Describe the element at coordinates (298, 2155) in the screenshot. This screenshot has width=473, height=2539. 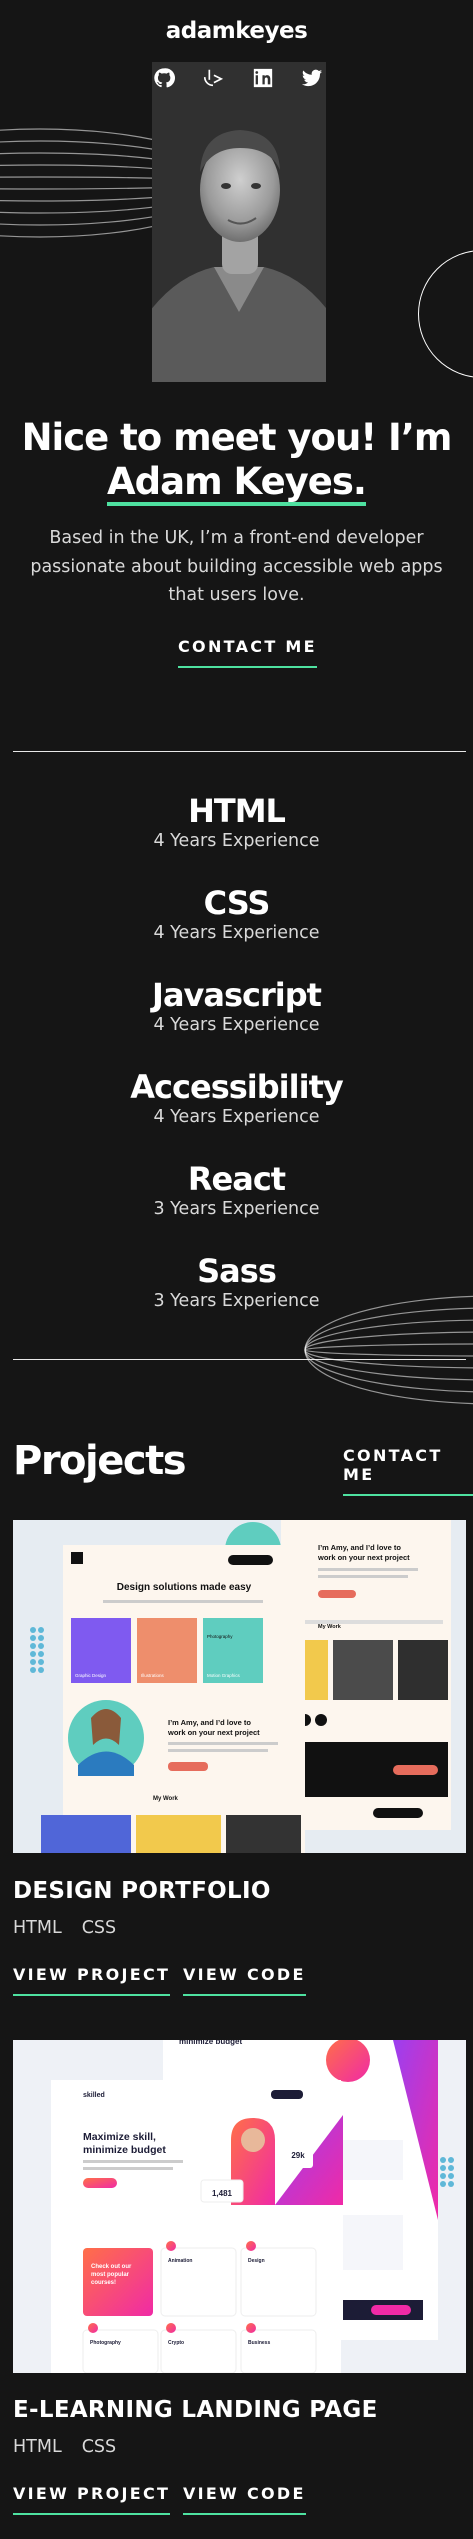
I see `thumb-stat-b: 29k` at that location.